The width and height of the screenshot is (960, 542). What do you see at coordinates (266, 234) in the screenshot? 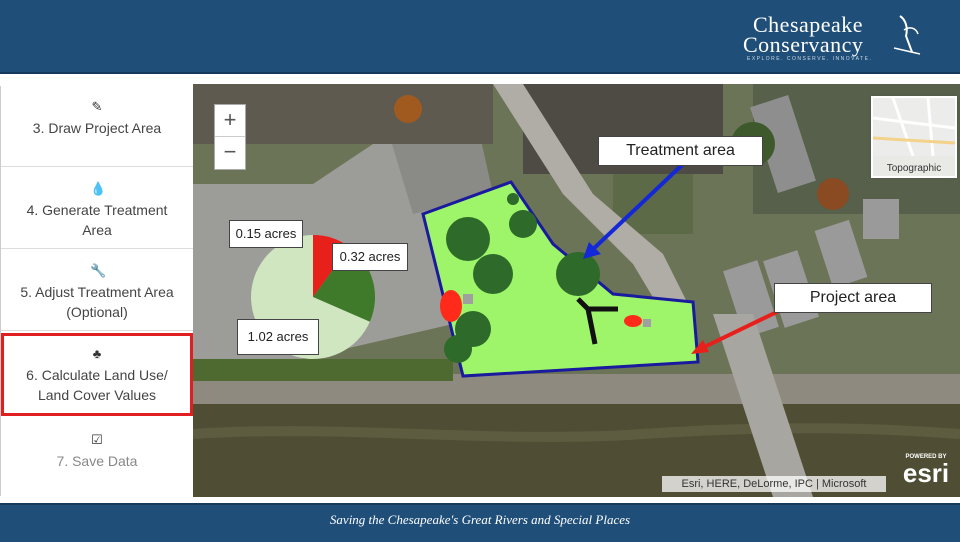
I see `pie-label-small: 0.15 acres` at bounding box center [266, 234].